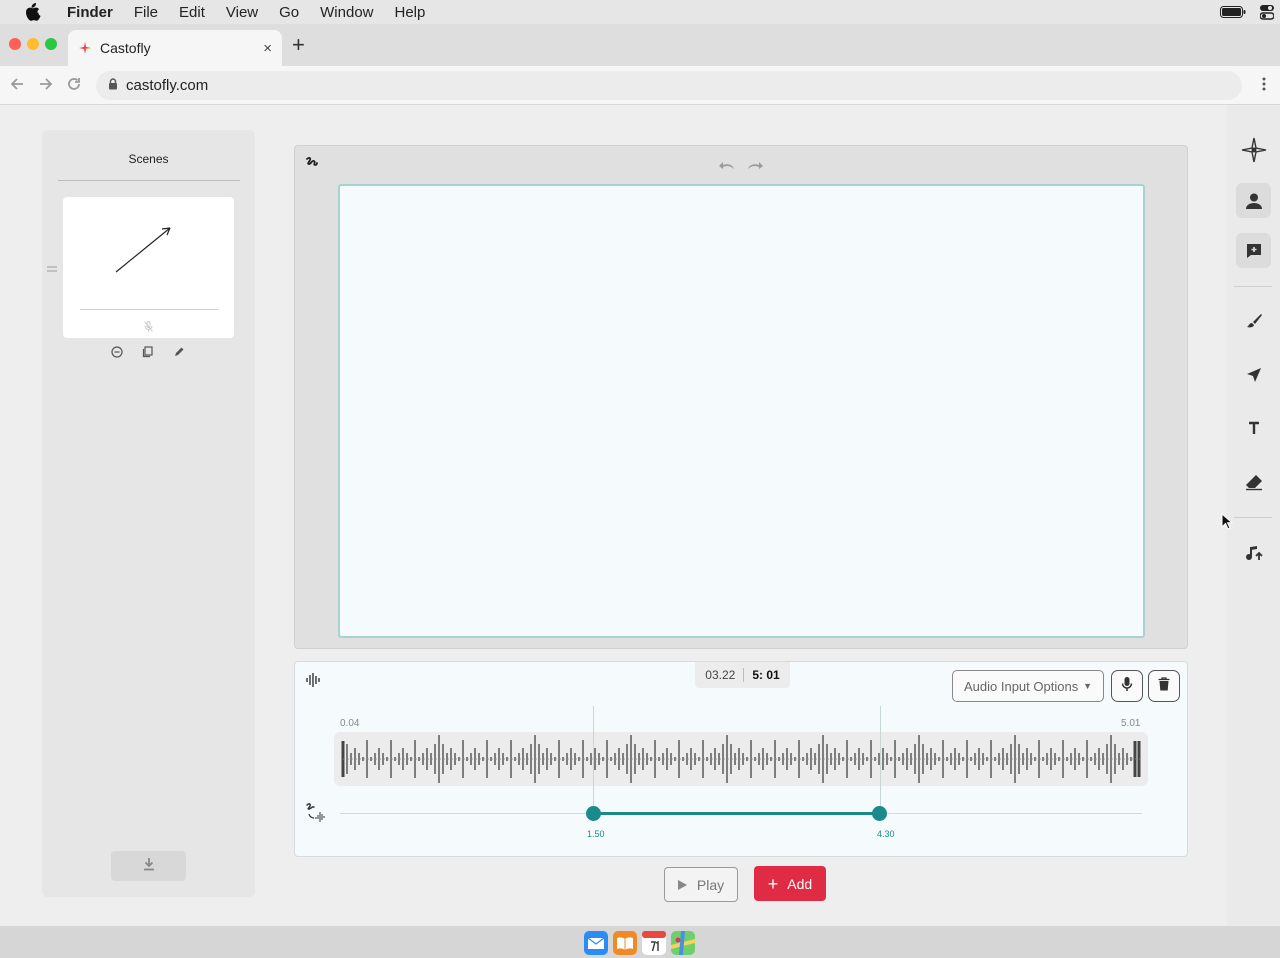 The image size is (1280, 958). What do you see at coordinates (725, 675) in the screenshot?
I see `current-time: 03.22` at bounding box center [725, 675].